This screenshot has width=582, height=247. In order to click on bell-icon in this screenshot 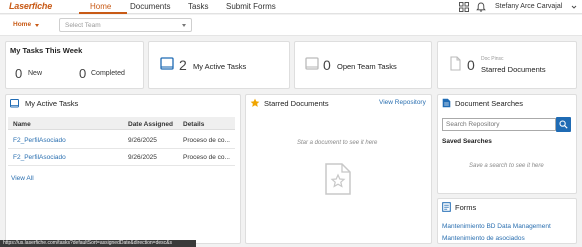, I will do `click(481, 7)`.